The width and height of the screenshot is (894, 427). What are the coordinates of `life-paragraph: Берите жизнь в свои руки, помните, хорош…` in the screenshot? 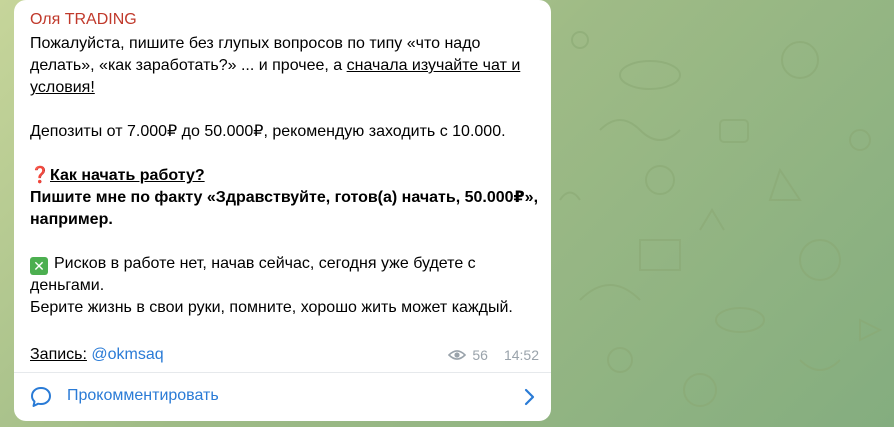 It's located at (271, 307).